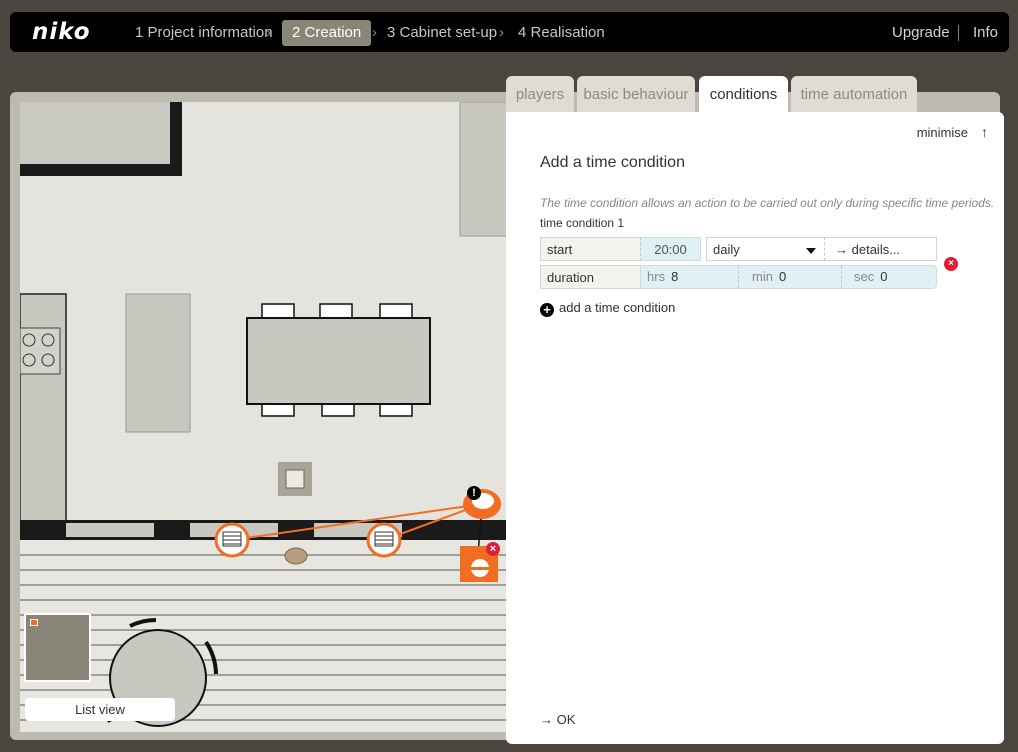  What do you see at coordinates (547, 310) in the screenshot?
I see `add-icon: +` at bounding box center [547, 310].